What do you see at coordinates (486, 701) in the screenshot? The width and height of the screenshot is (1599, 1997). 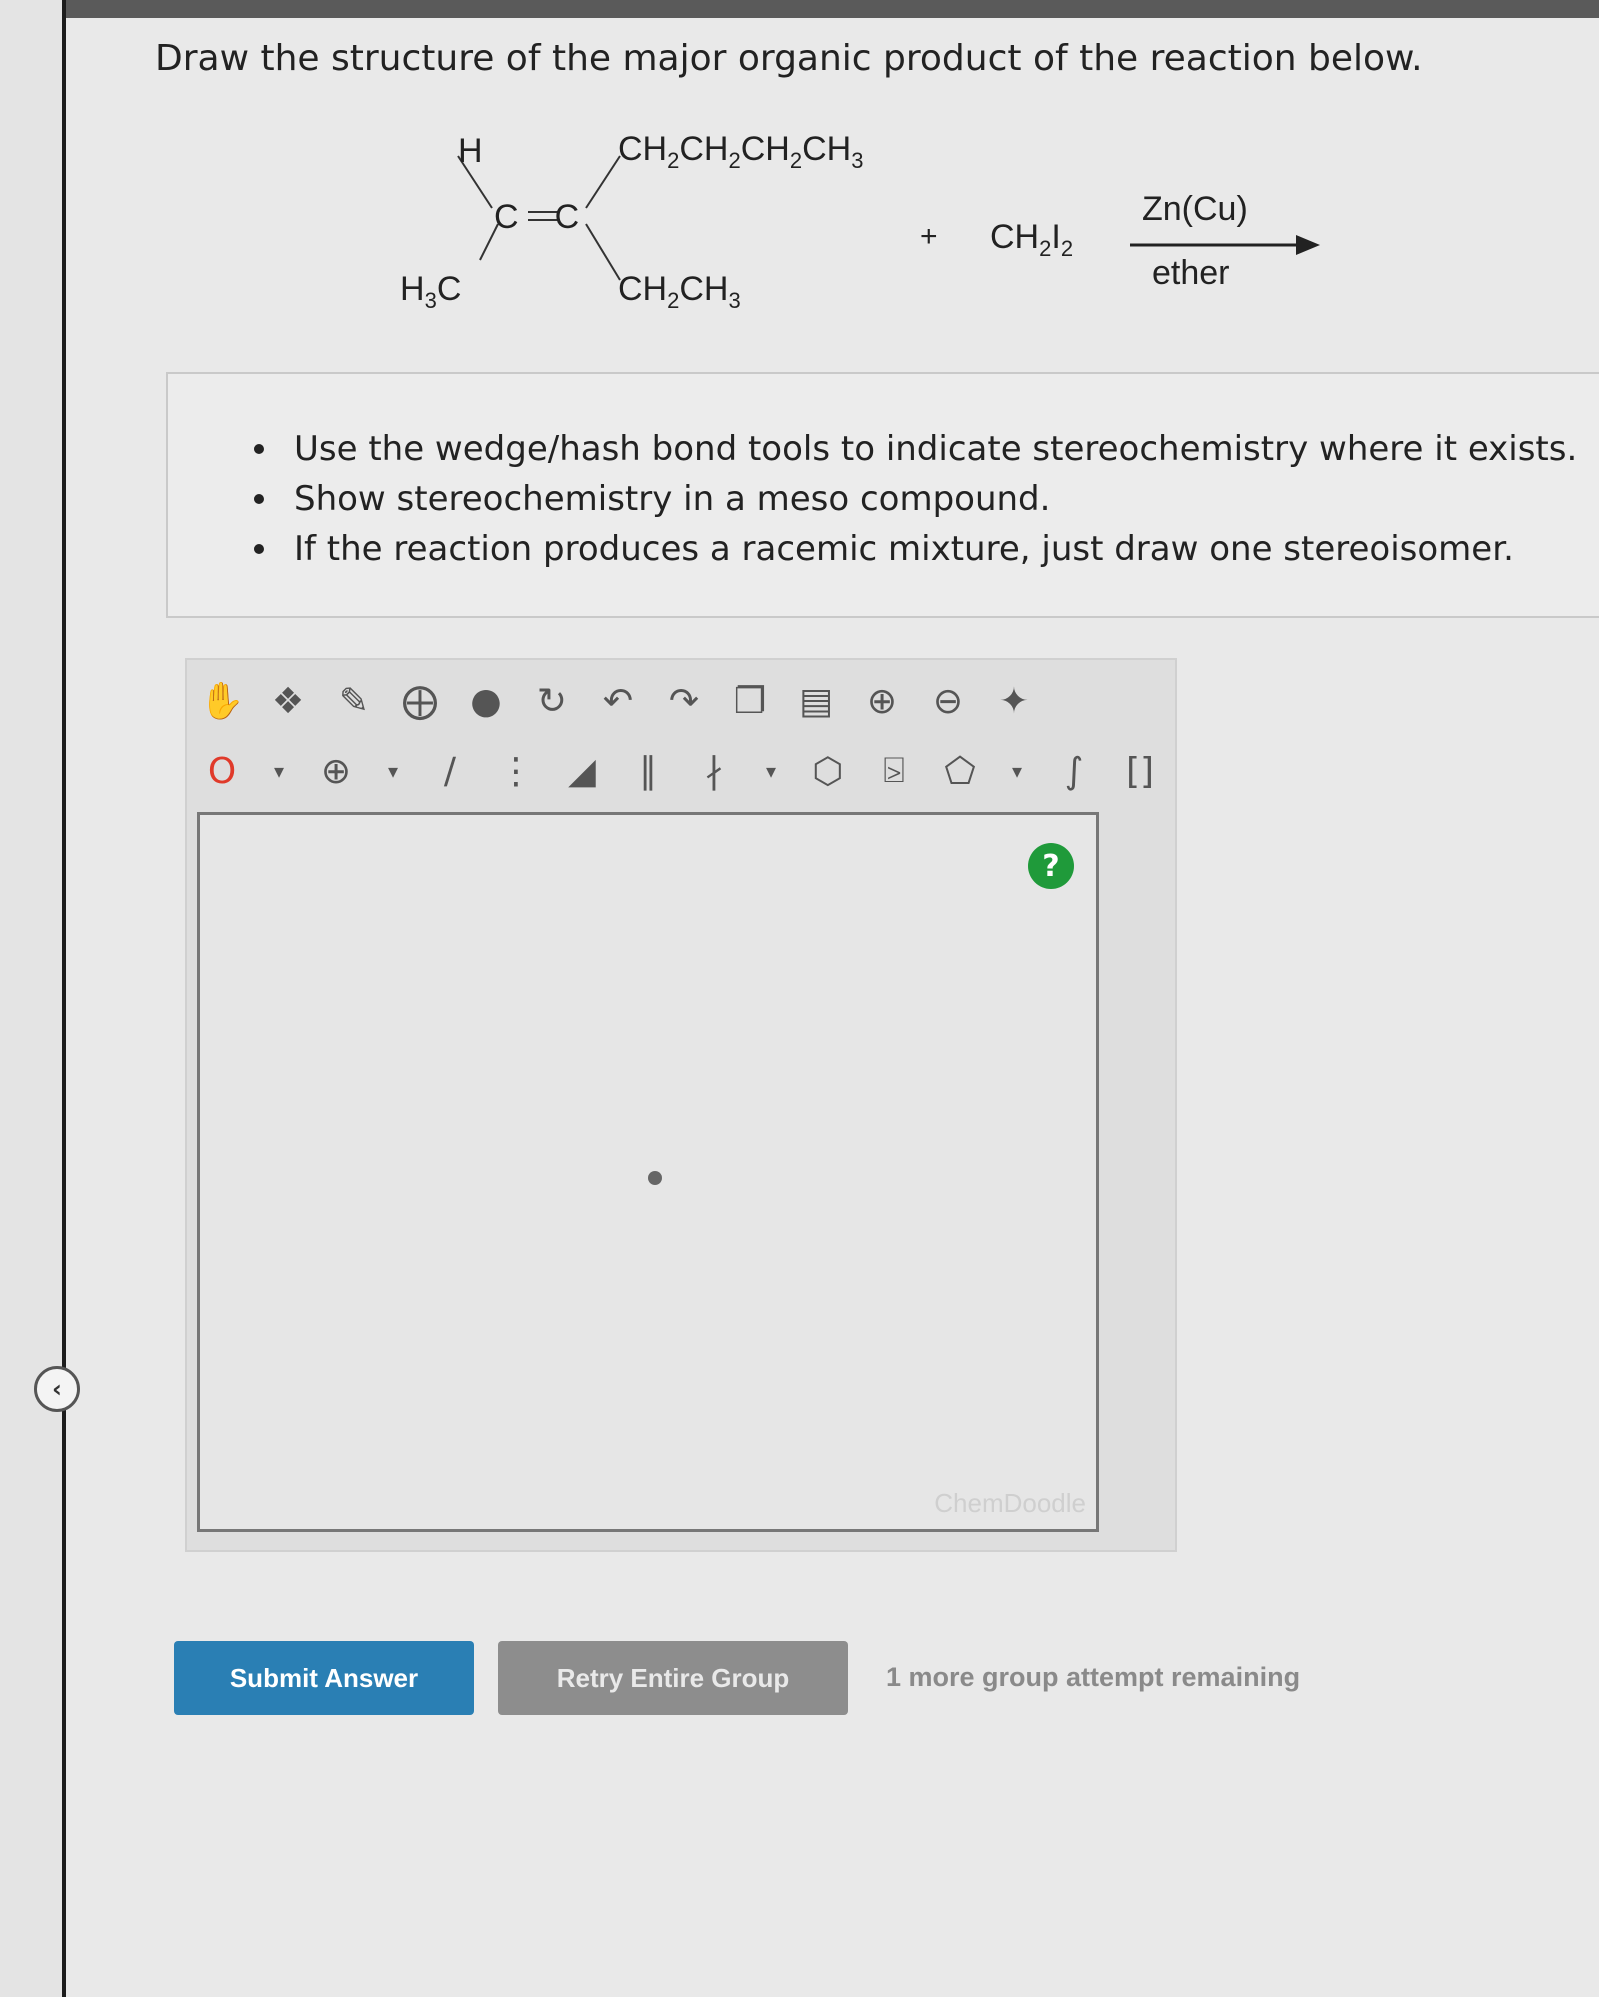 I see `templates-icon: ●` at bounding box center [486, 701].